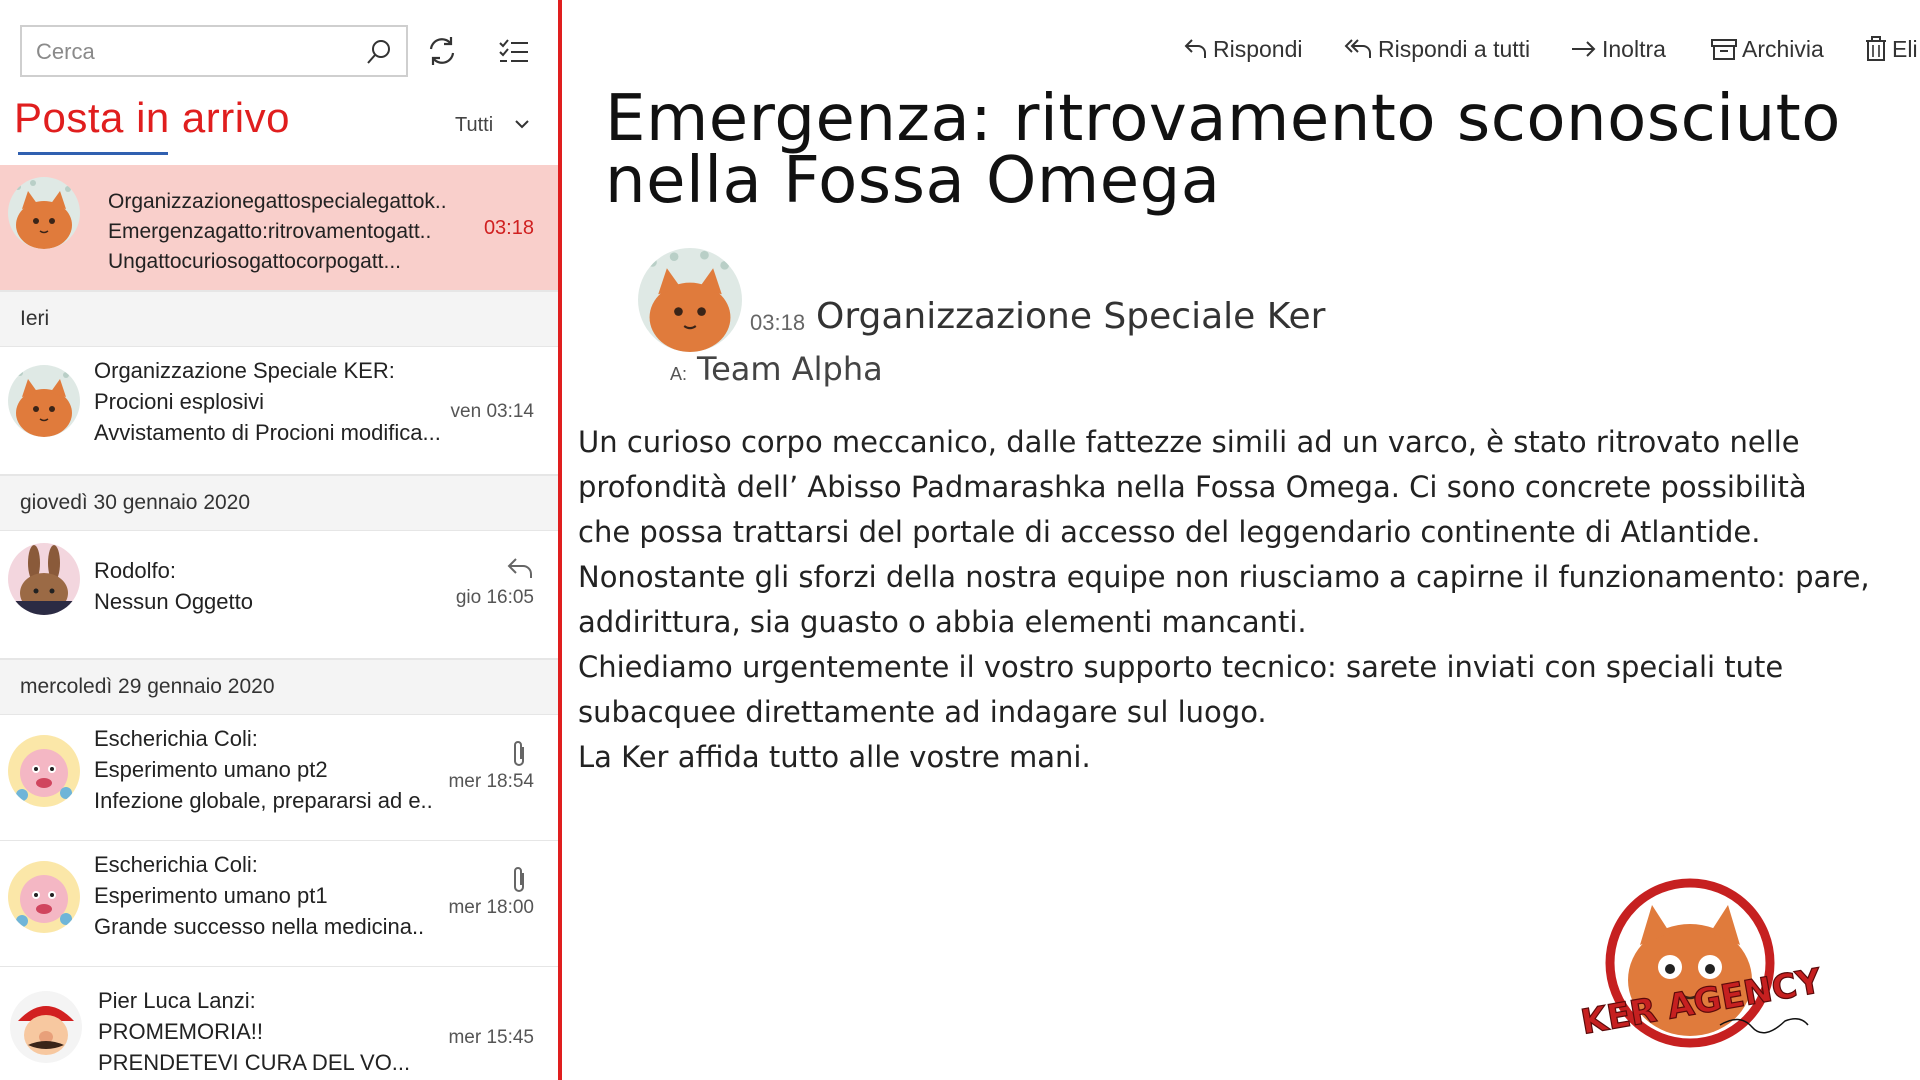 The image size is (1920, 1080). What do you see at coordinates (35, 318) in the screenshot?
I see `date-group-label: Ieri` at bounding box center [35, 318].